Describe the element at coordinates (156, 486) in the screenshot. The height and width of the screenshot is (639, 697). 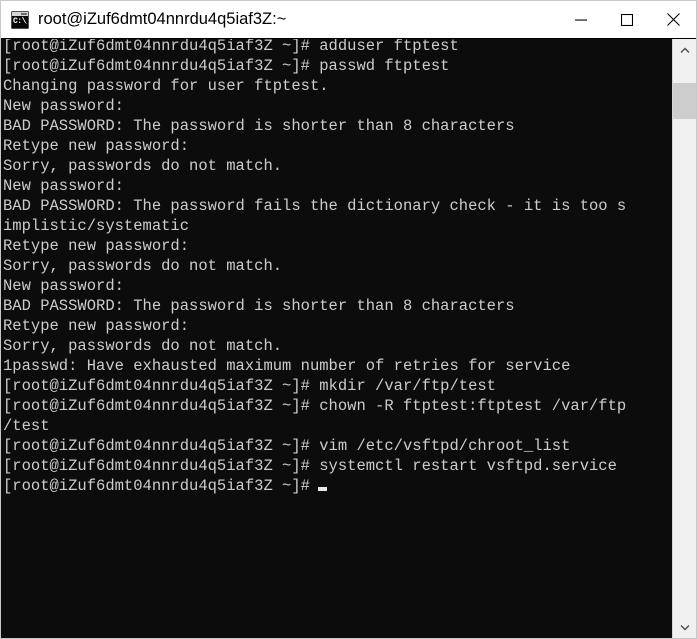
I see `terminal-prompt: [root@iZuf6dmt04nnrdu4q5iaf3Z ~]#` at that location.